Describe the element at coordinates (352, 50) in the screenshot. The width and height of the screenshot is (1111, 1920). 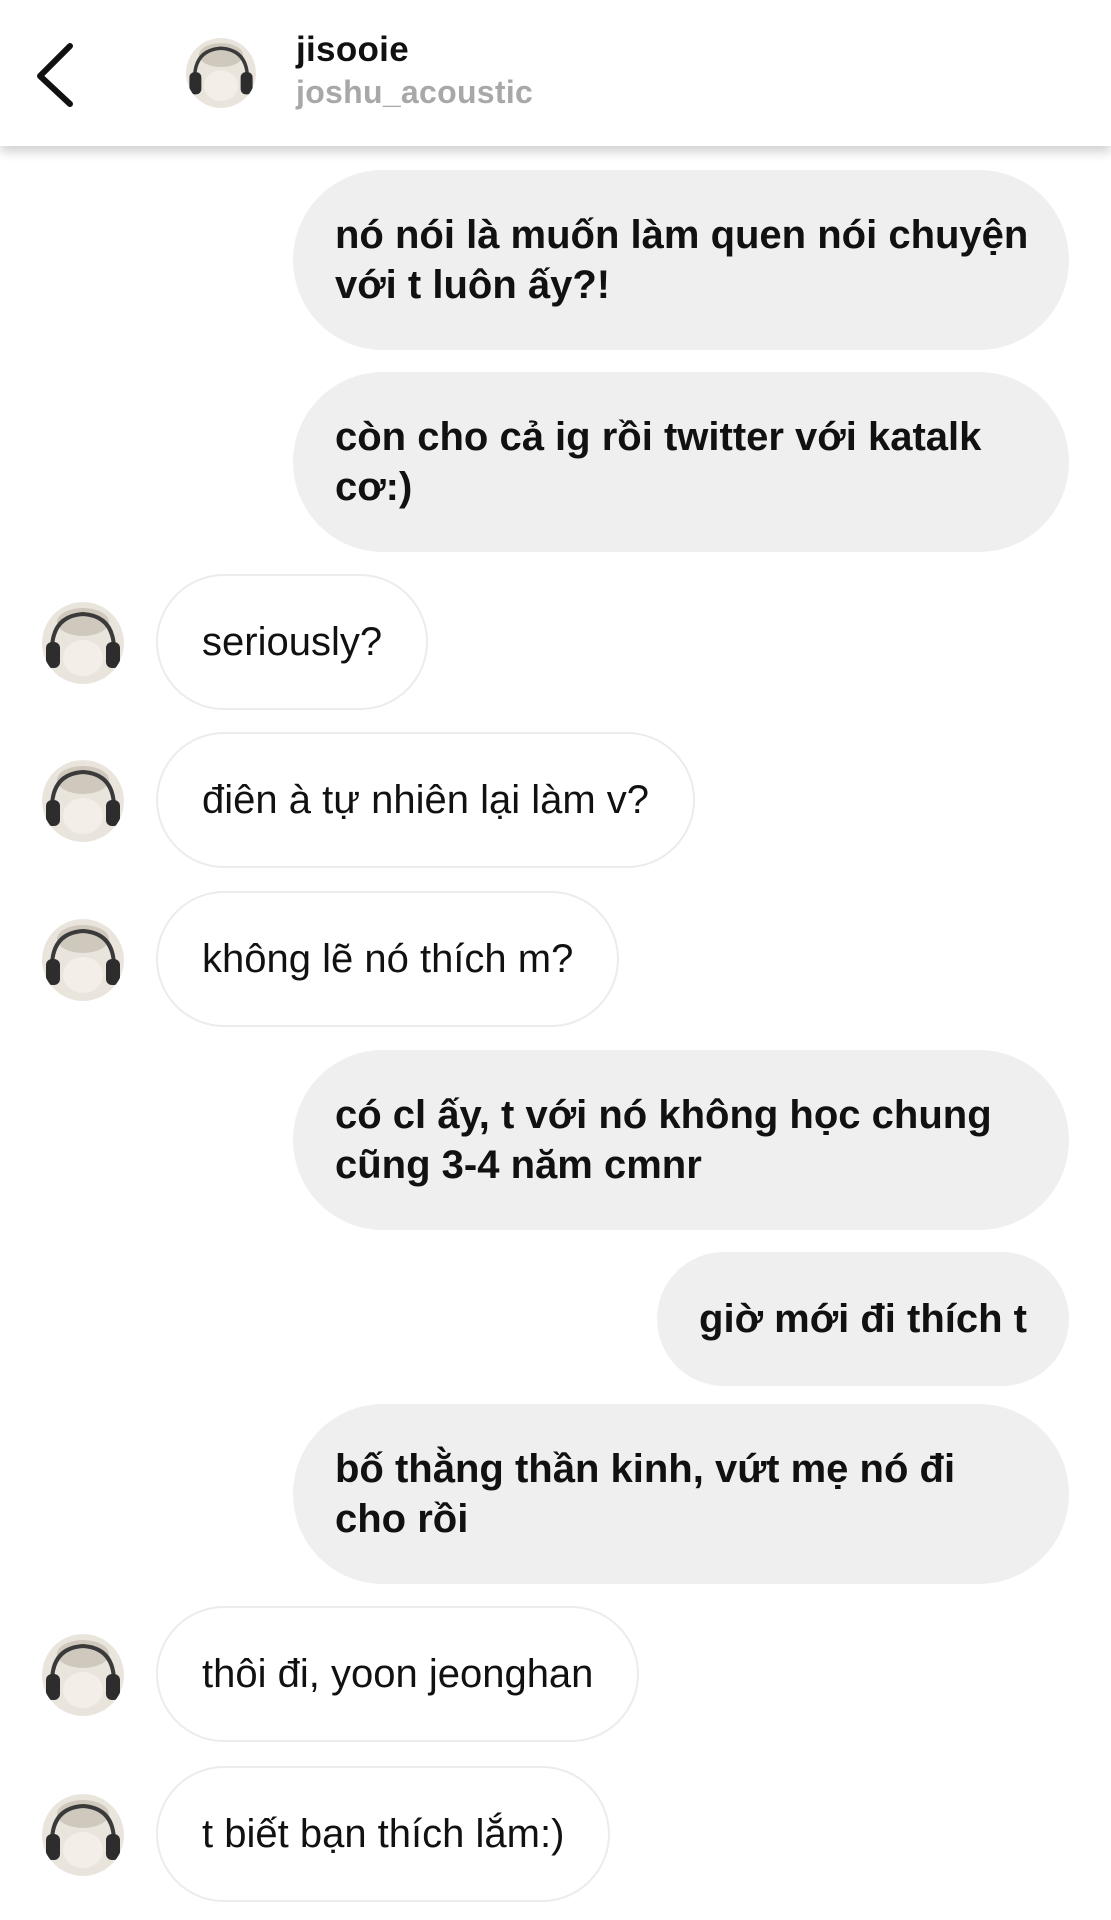
I see `contact-display-name: jisooie` at that location.